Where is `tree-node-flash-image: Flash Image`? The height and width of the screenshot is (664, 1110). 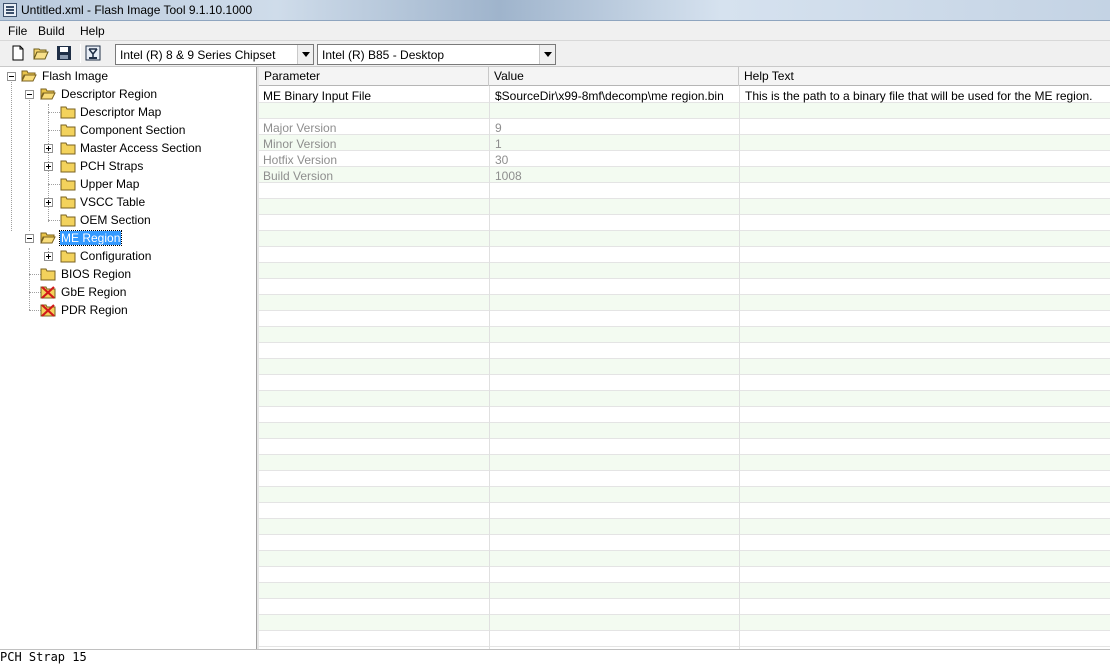 tree-node-flash-image: Flash Image is located at coordinates (128, 76).